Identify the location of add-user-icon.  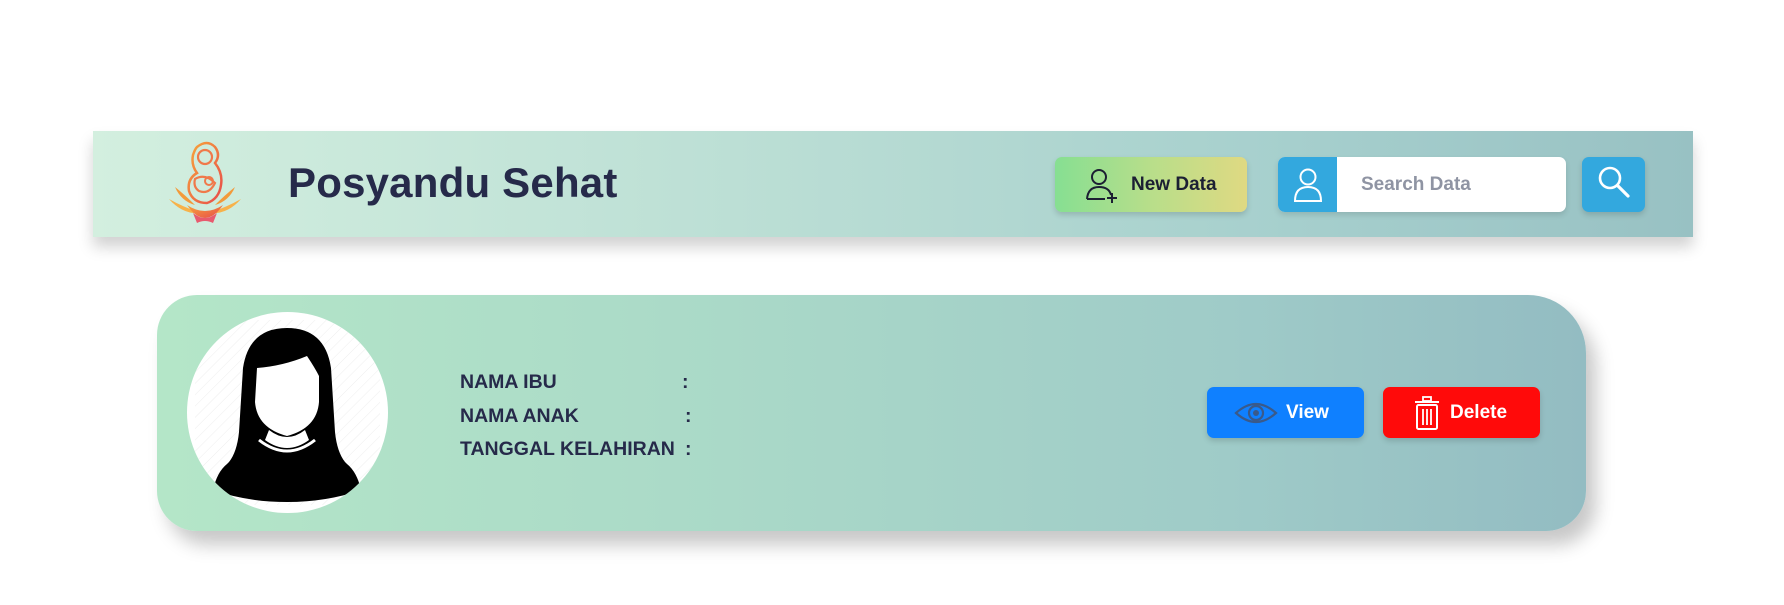
(1102, 185).